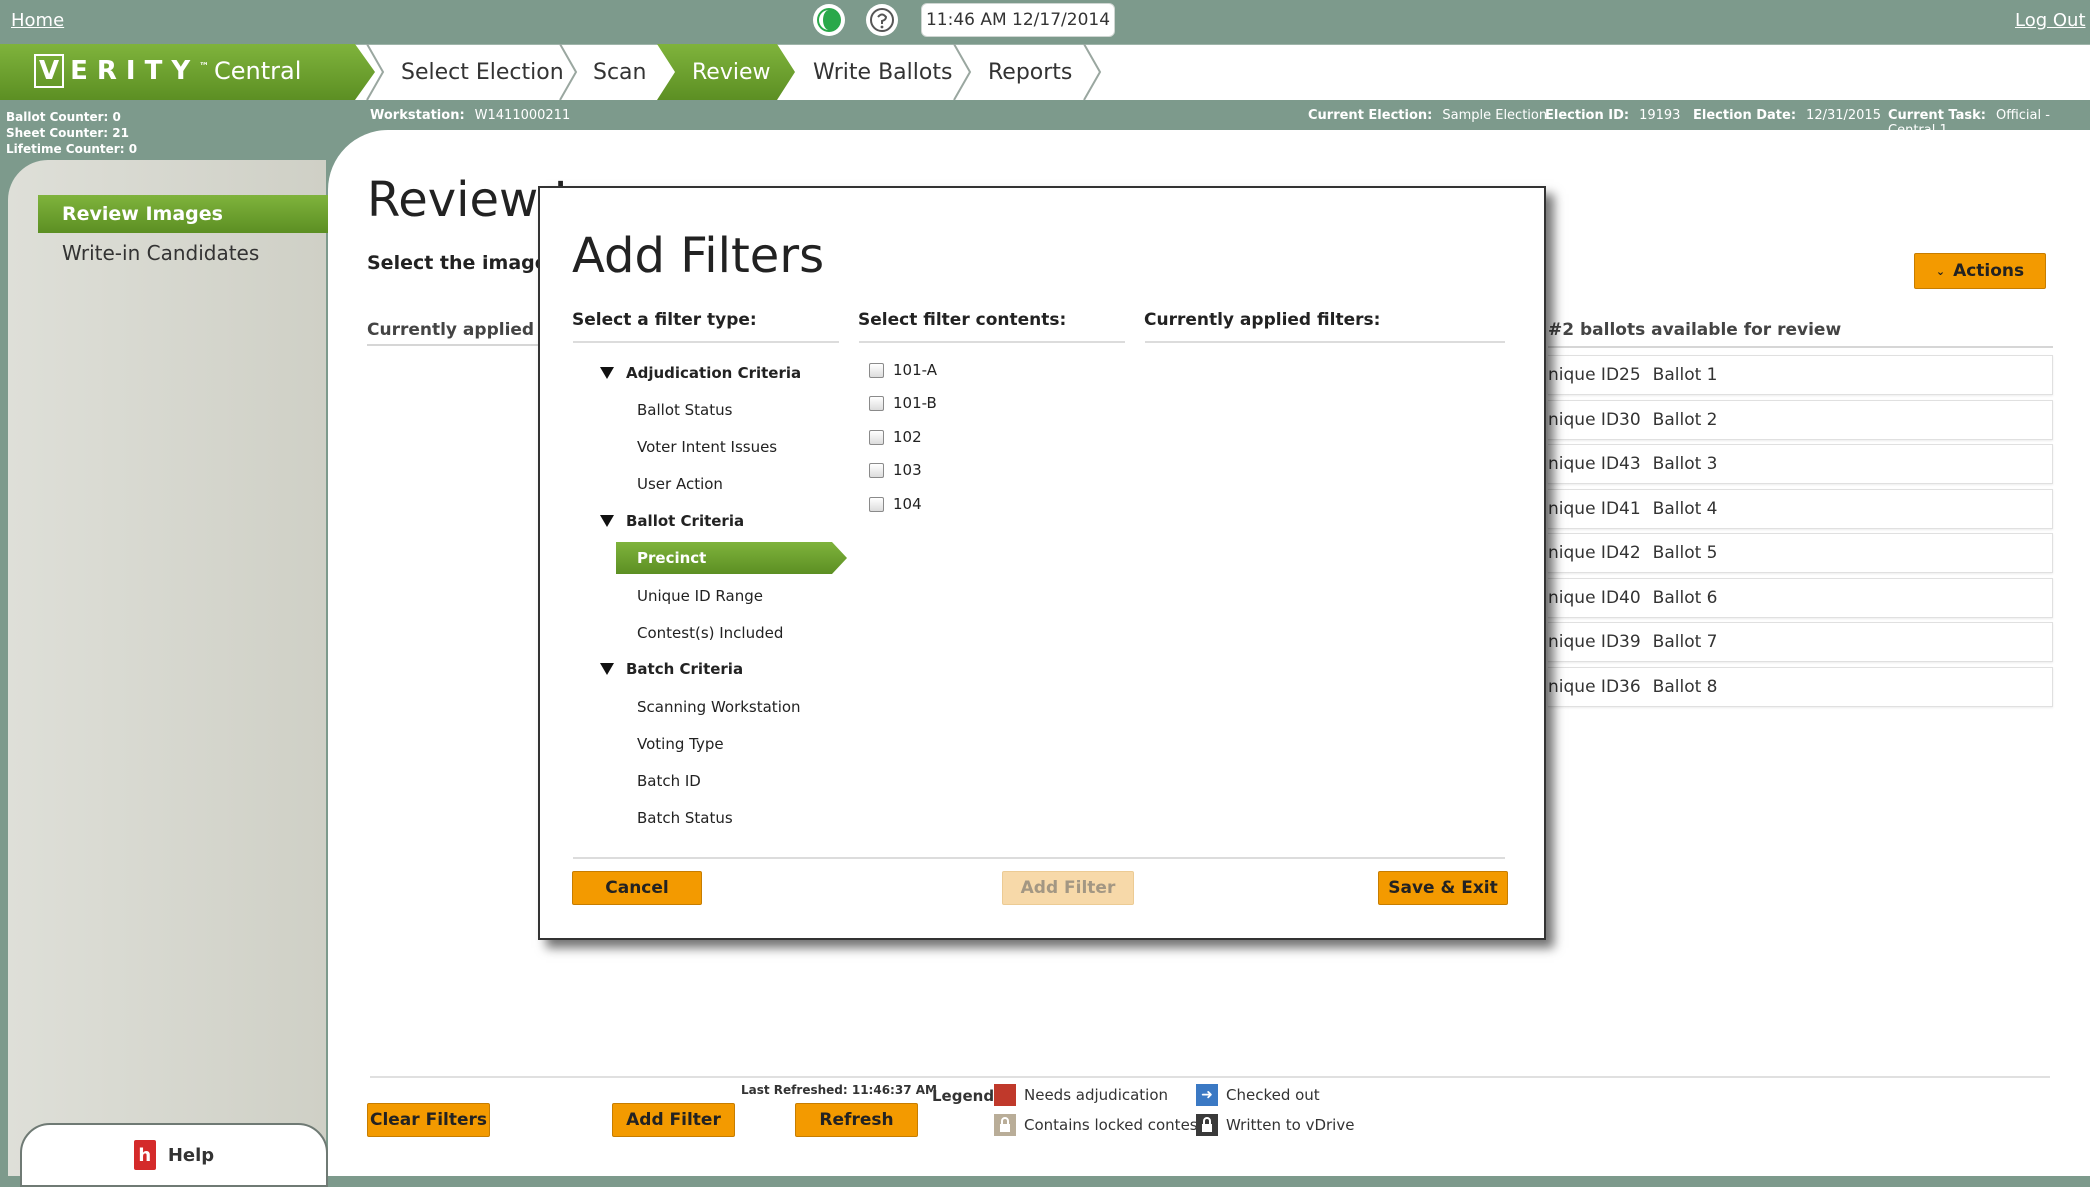 This screenshot has height=1187, width=2090. I want to click on precinct-option: 101-B, so click(903, 403).